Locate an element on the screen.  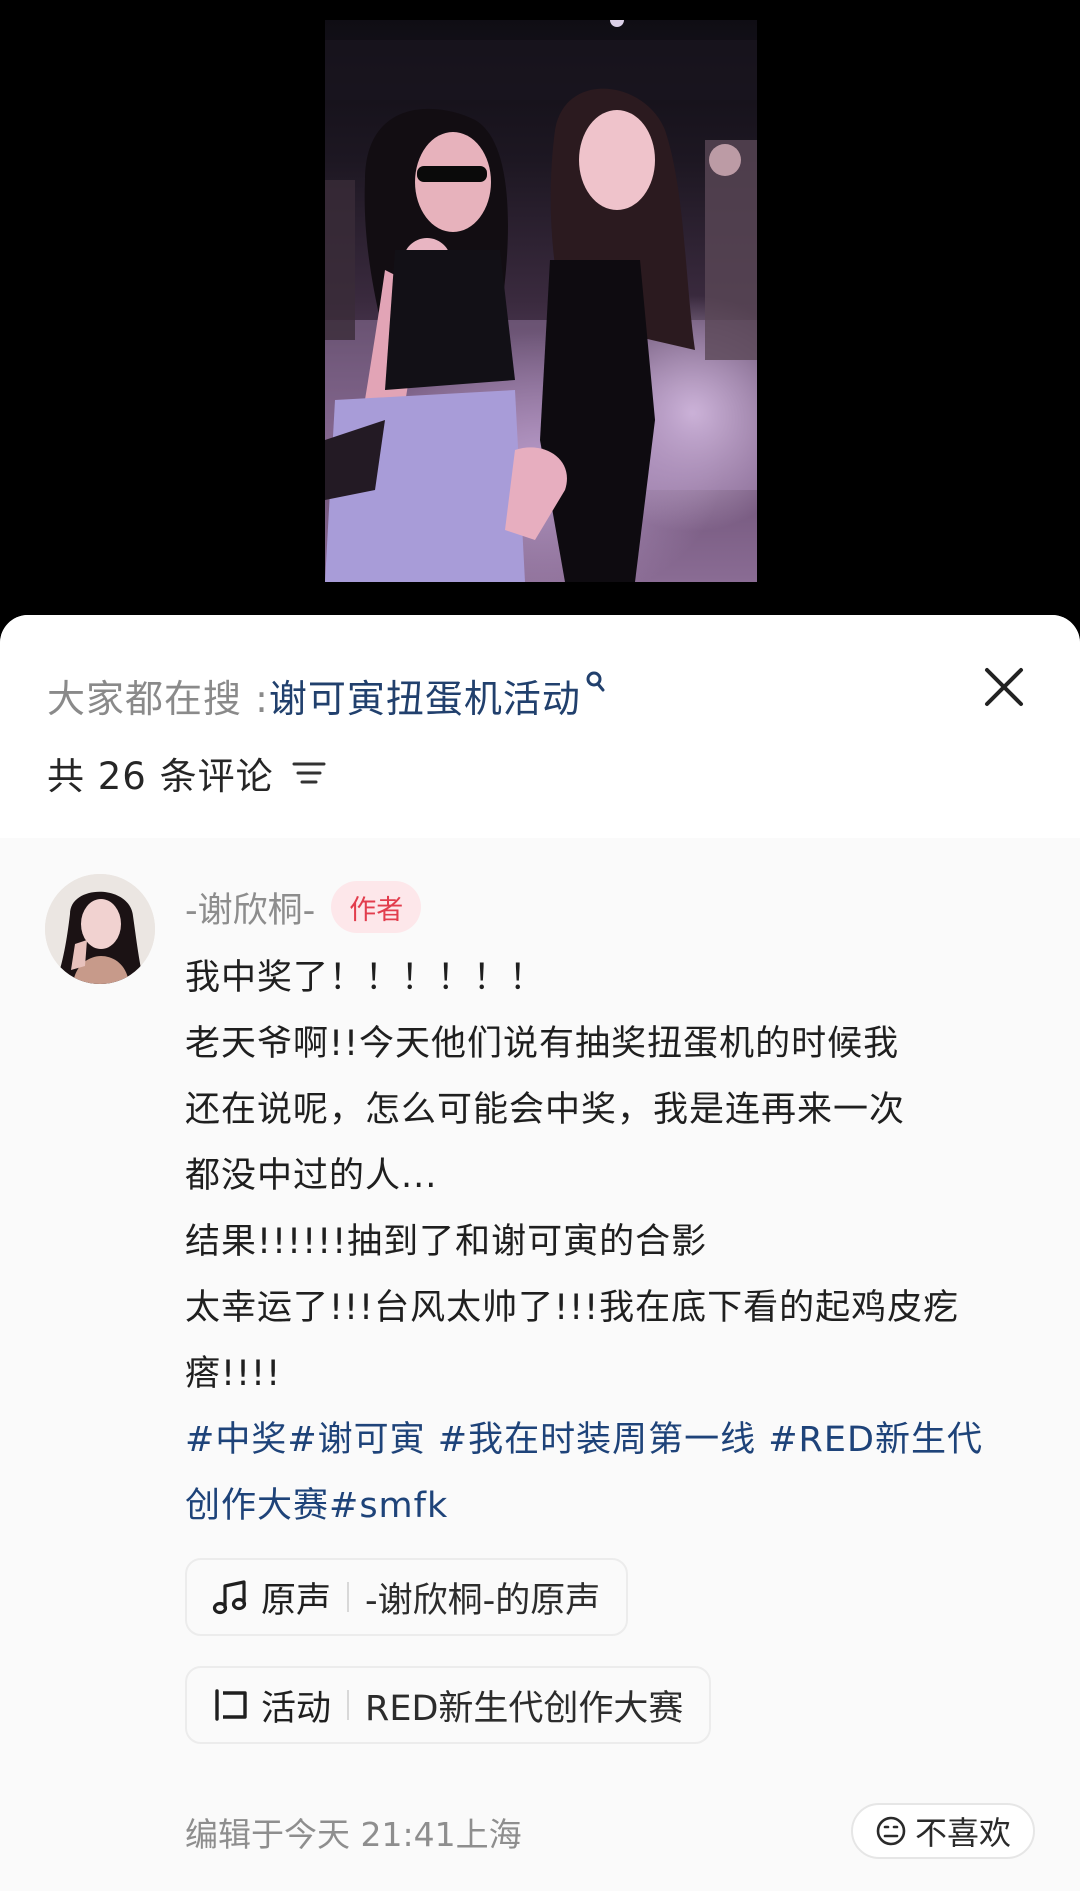
author-row: -谢欣桐- 作者 is located at coordinates (303, 907).